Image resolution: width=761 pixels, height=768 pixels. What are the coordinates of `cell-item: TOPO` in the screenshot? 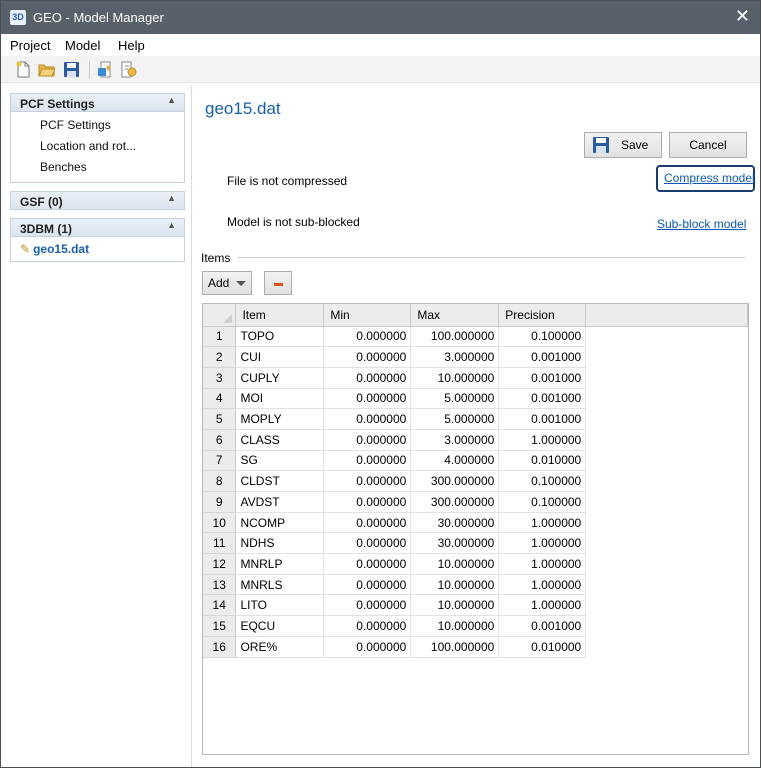 It's located at (280, 337).